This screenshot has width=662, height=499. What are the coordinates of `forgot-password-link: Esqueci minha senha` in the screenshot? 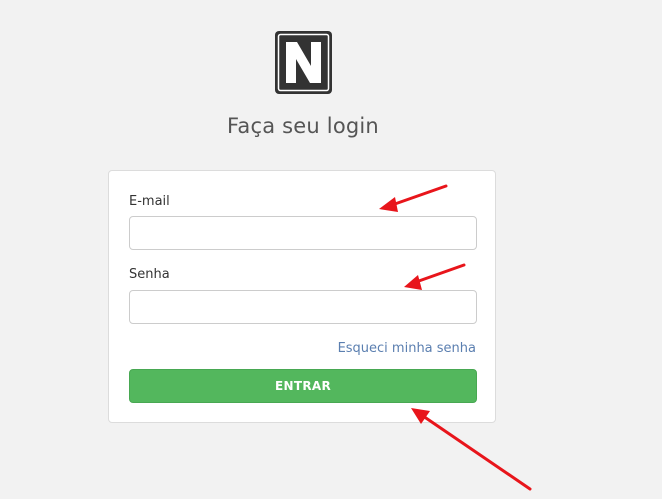 It's located at (407, 348).